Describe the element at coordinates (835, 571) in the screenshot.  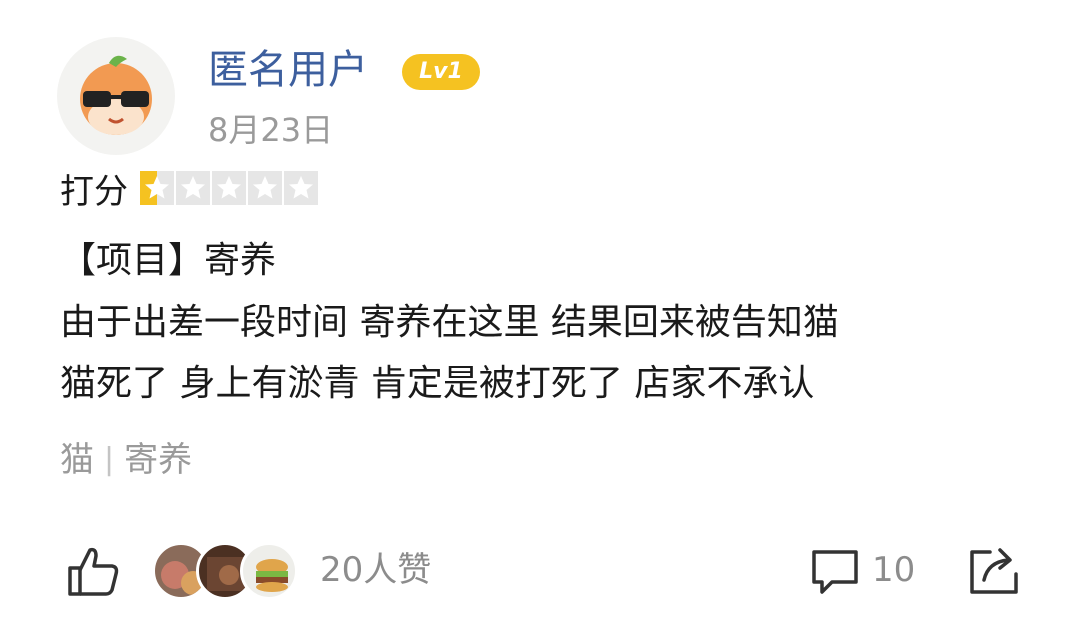
I see `comment-icon` at that location.